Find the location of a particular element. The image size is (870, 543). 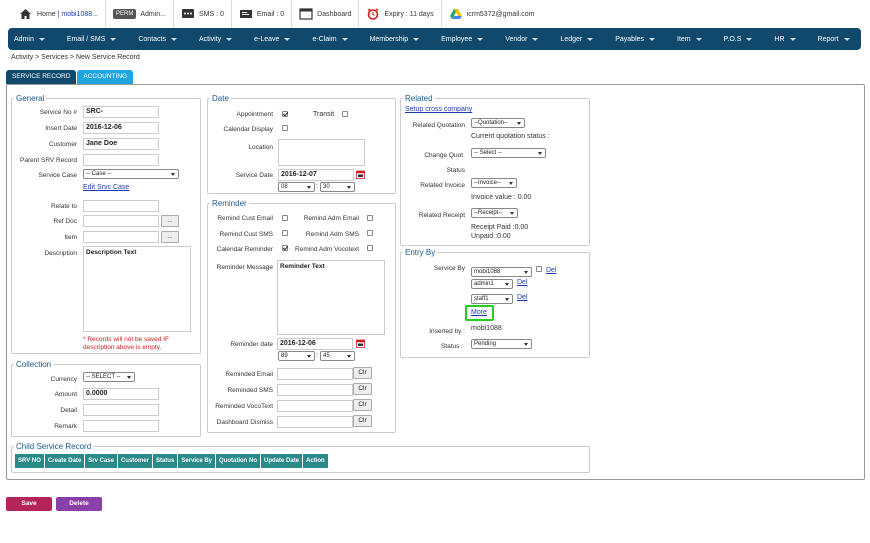

remind-adm-vocotext-checkbox is located at coordinates (370, 248).